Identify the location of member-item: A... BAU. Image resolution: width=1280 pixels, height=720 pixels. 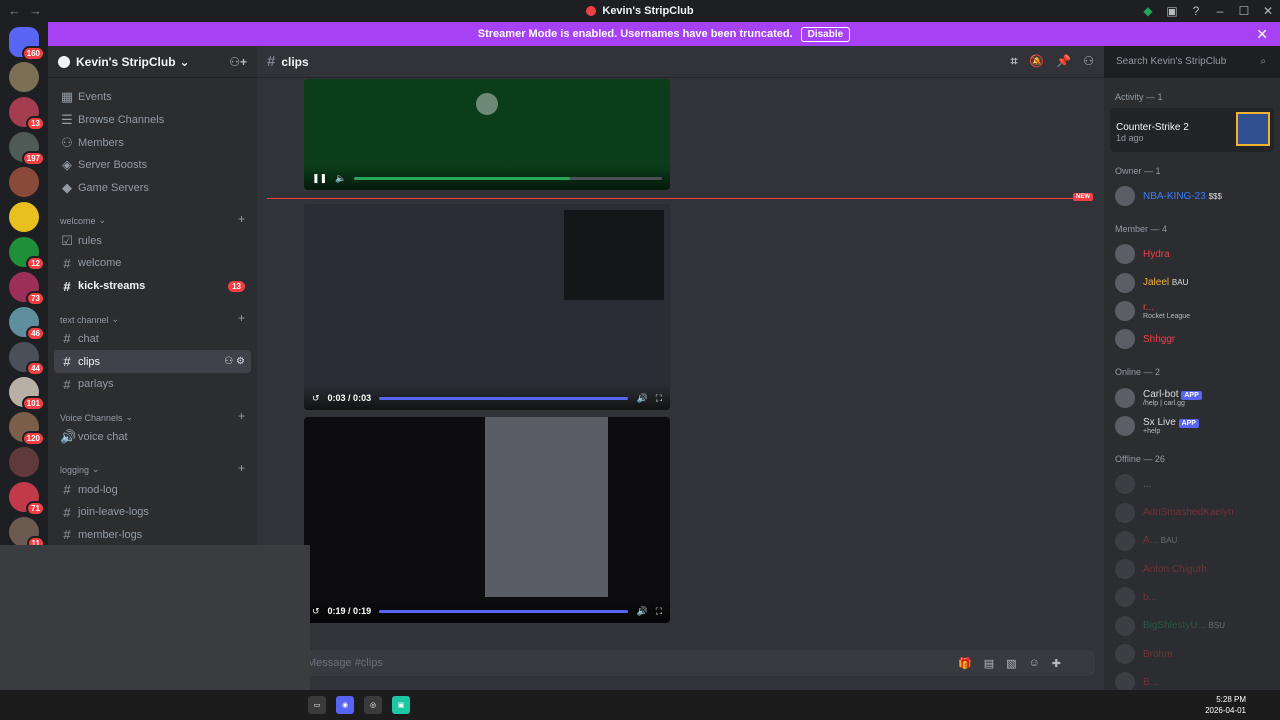
(1192, 541).